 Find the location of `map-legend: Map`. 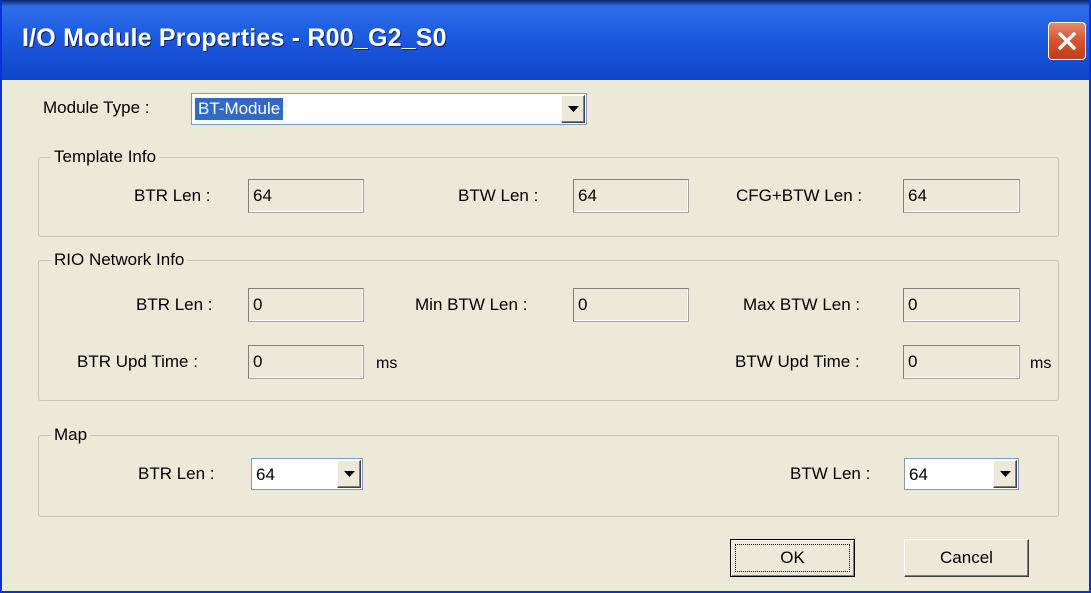

map-legend: Map is located at coordinates (71, 435).